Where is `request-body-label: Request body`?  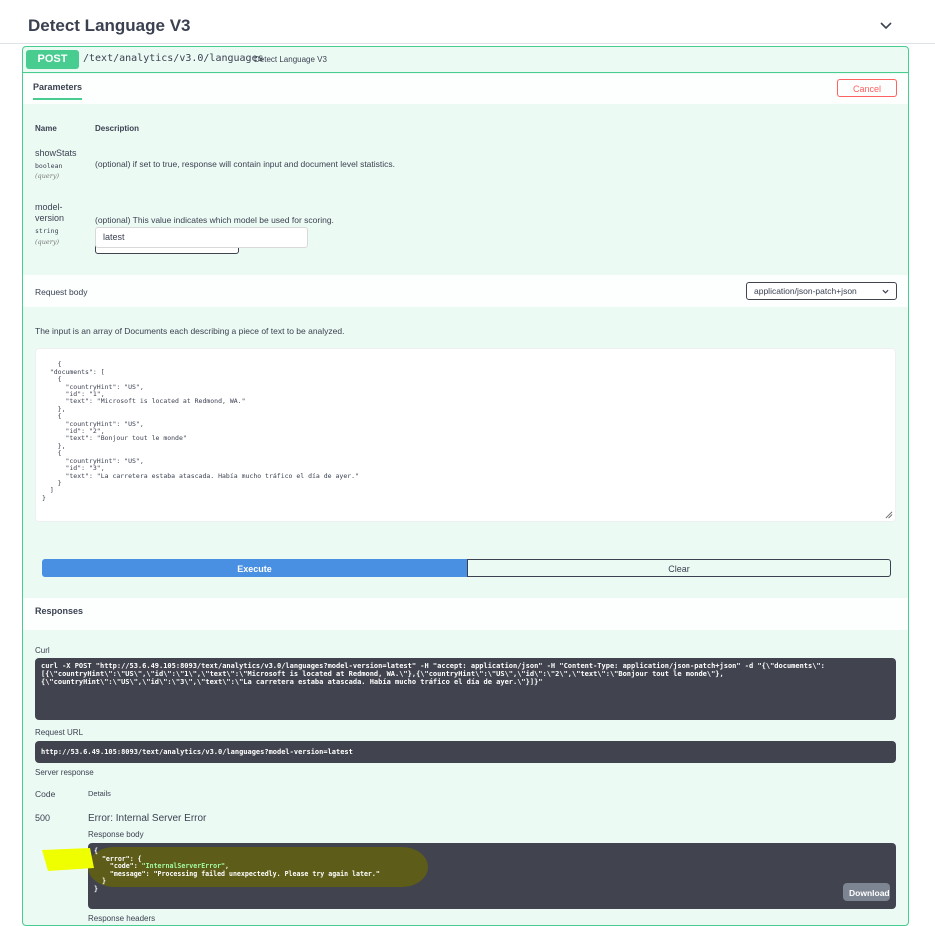
request-body-label: Request body is located at coordinates (61, 292).